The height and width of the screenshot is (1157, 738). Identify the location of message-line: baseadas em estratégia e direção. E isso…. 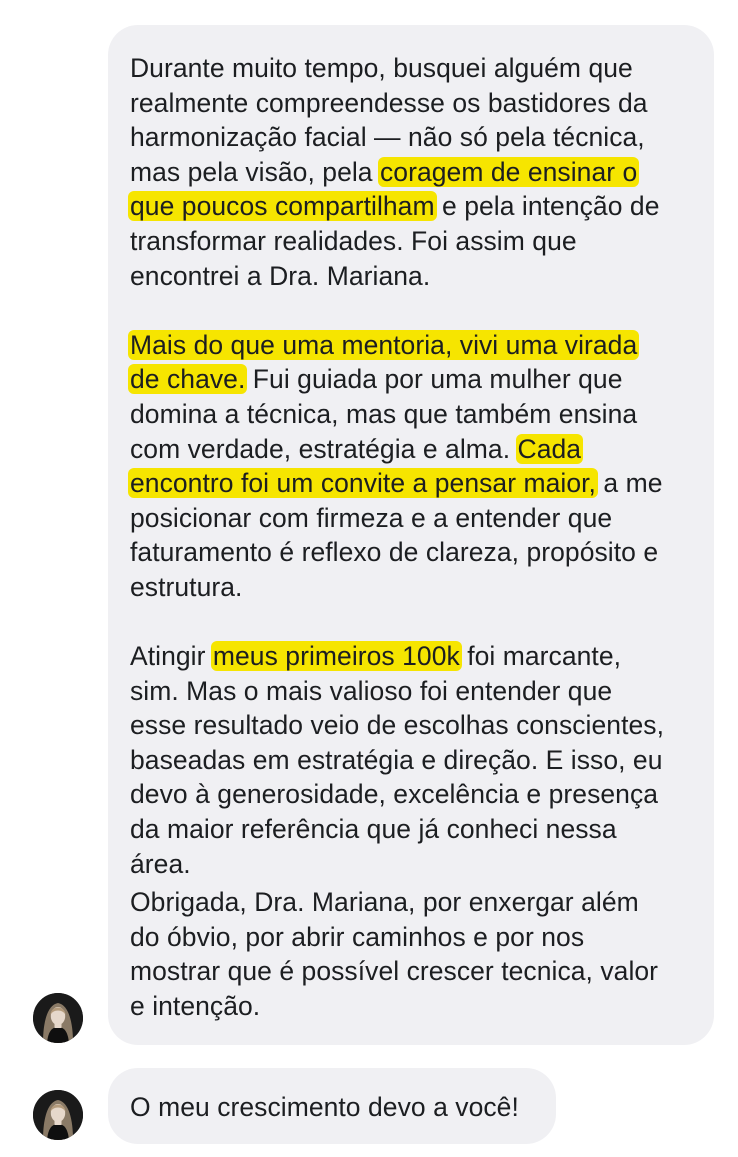
(412, 760).